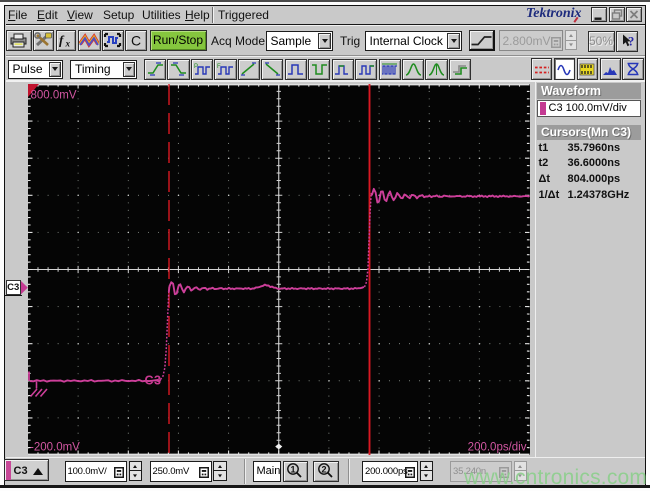 The width and height of the screenshot is (650, 491). What do you see at coordinates (293, 470) in the screenshot?
I see `svg-text: 1` at bounding box center [293, 470].